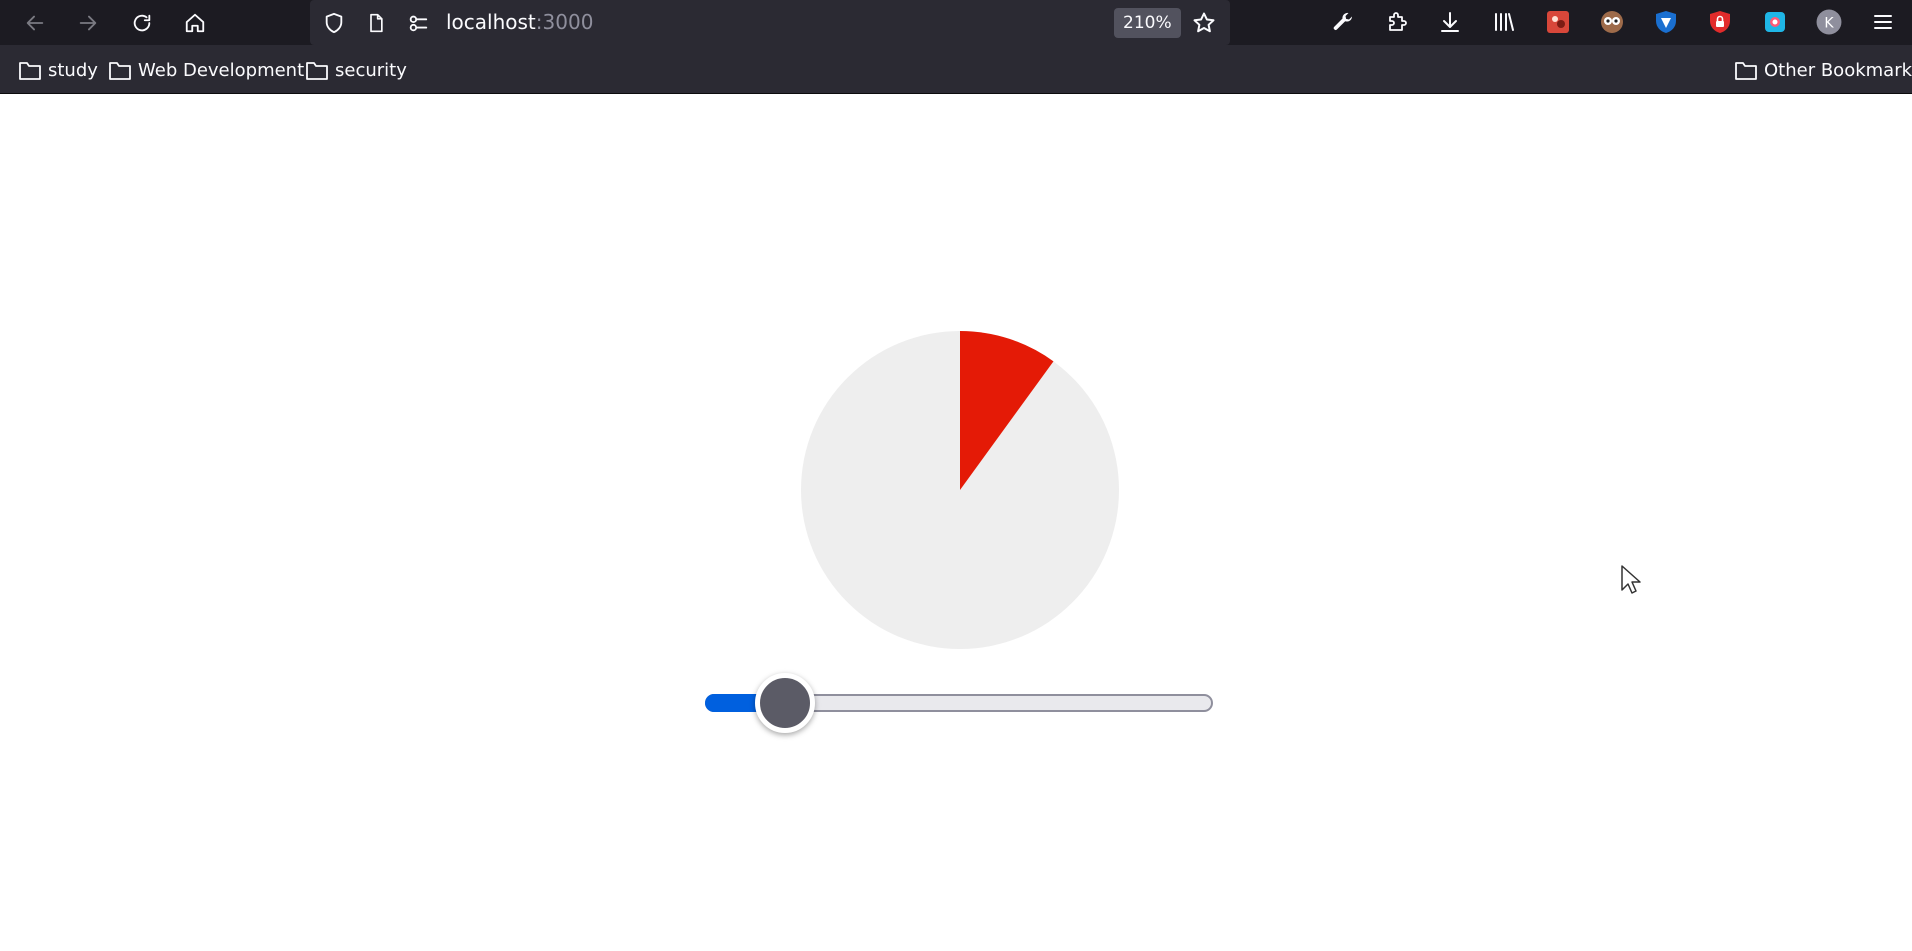  What do you see at coordinates (960, 490) in the screenshot?
I see `pie-chart` at bounding box center [960, 490].